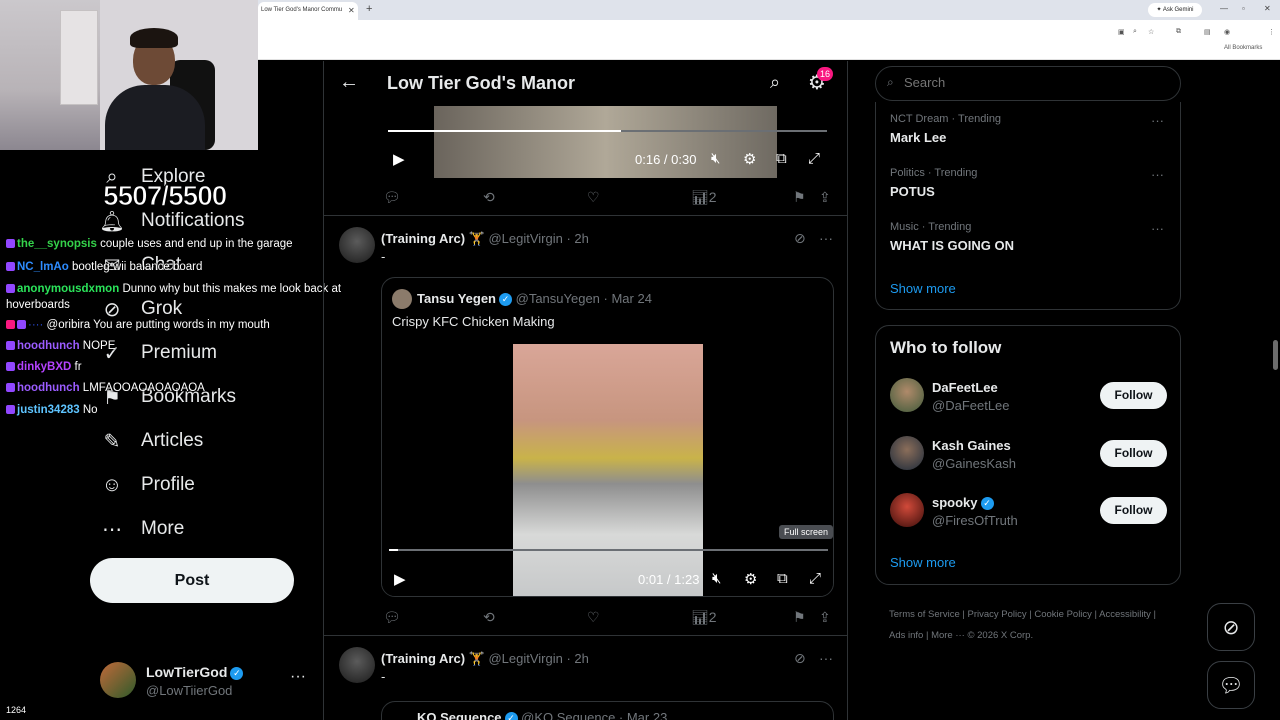 The height and width of the screenshot is (720, 1280). What do you see at coordinates (189, 690) in the screenshot?
I see `account-handle: @LowTiierGod` at bounding box center [189, 690].